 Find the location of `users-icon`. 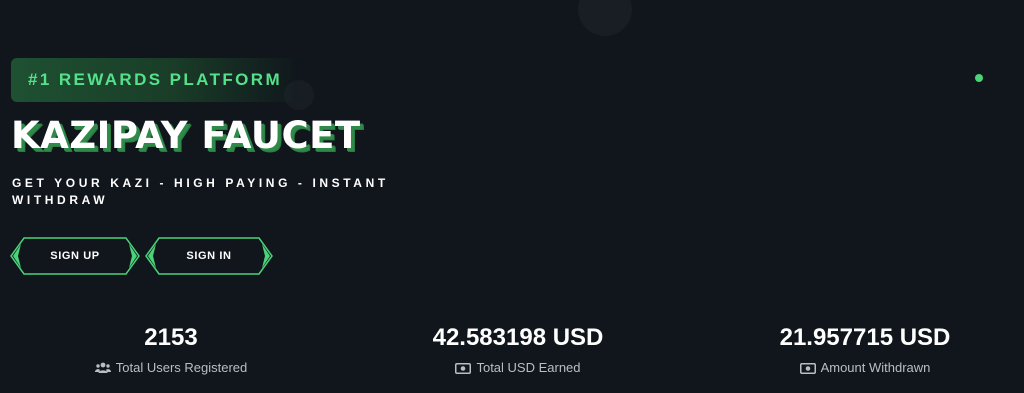

users-icon is located at coordinates (102, 367).